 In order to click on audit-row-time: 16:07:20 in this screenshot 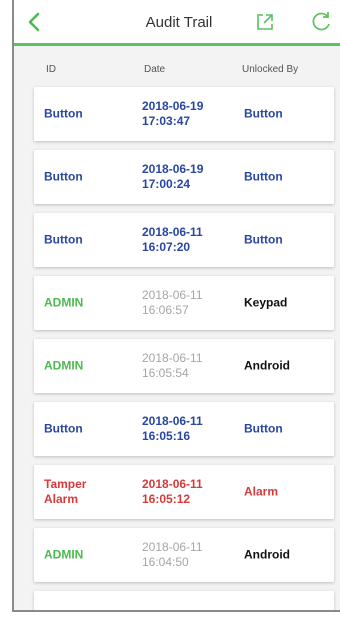, I will do `click(166, 247)`.